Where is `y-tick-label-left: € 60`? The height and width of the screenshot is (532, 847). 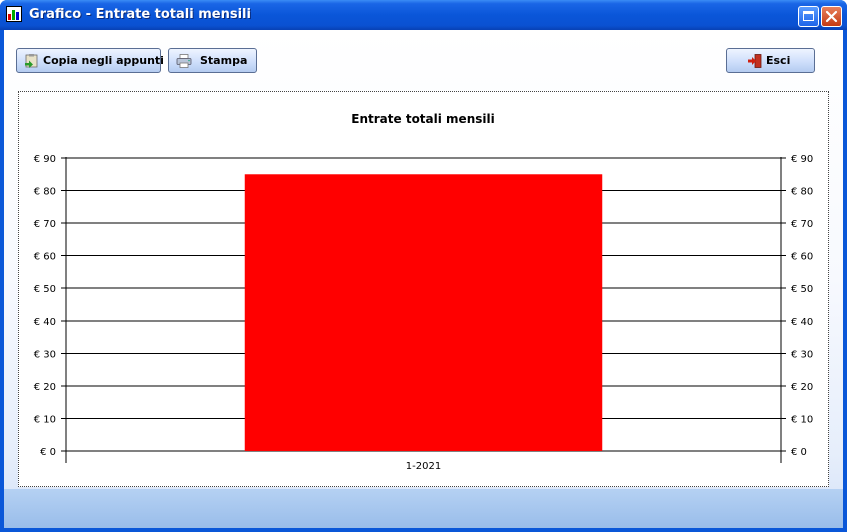 y-tick-label-left: € 60 is located at coordinates (45, 257).